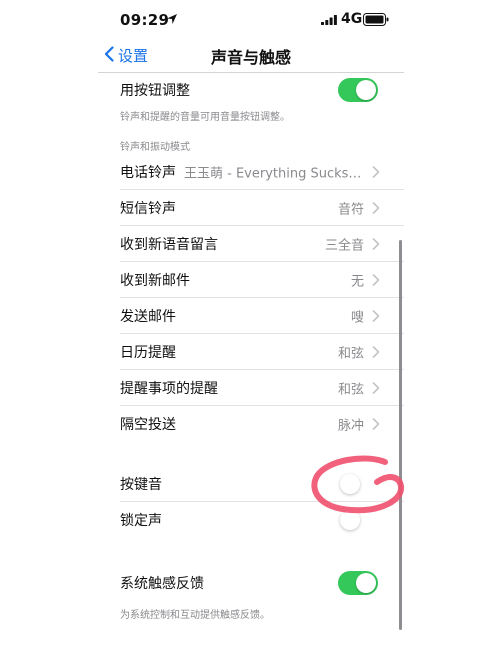  What do you see at coordinates (357, 318) in the screenshot?
I see `row-value: 嗖` at bounding box center [357, 318].